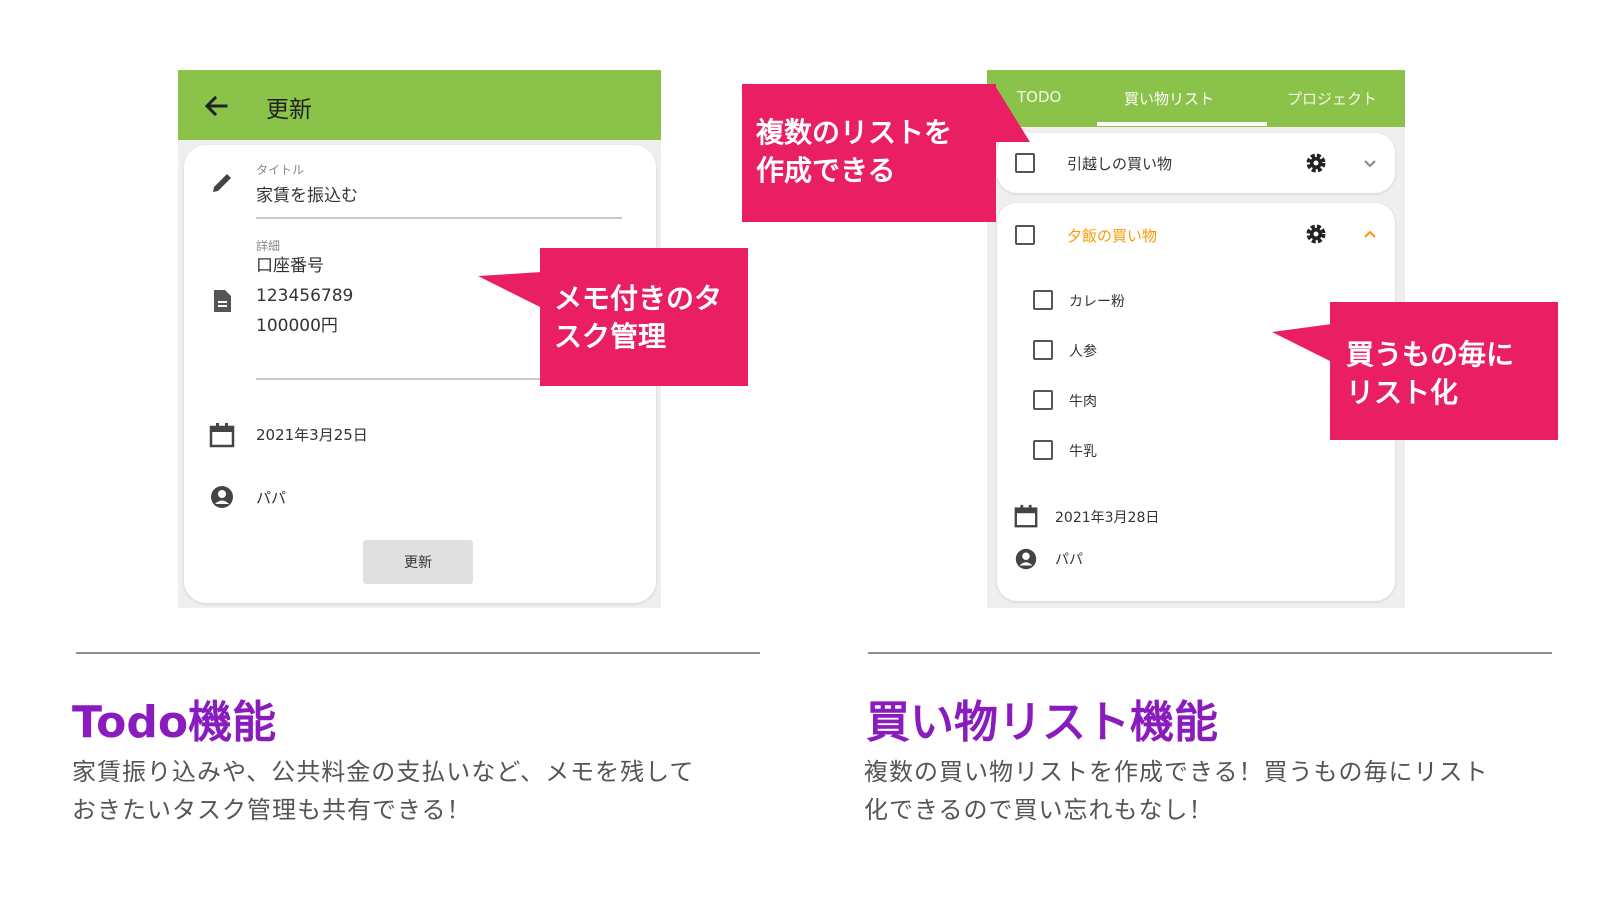 The image size is (1600, 900). What do you see at coordinates (418, 562) in the screenshot?
I see `update-button: 更新` at bounding box center [418, 562].